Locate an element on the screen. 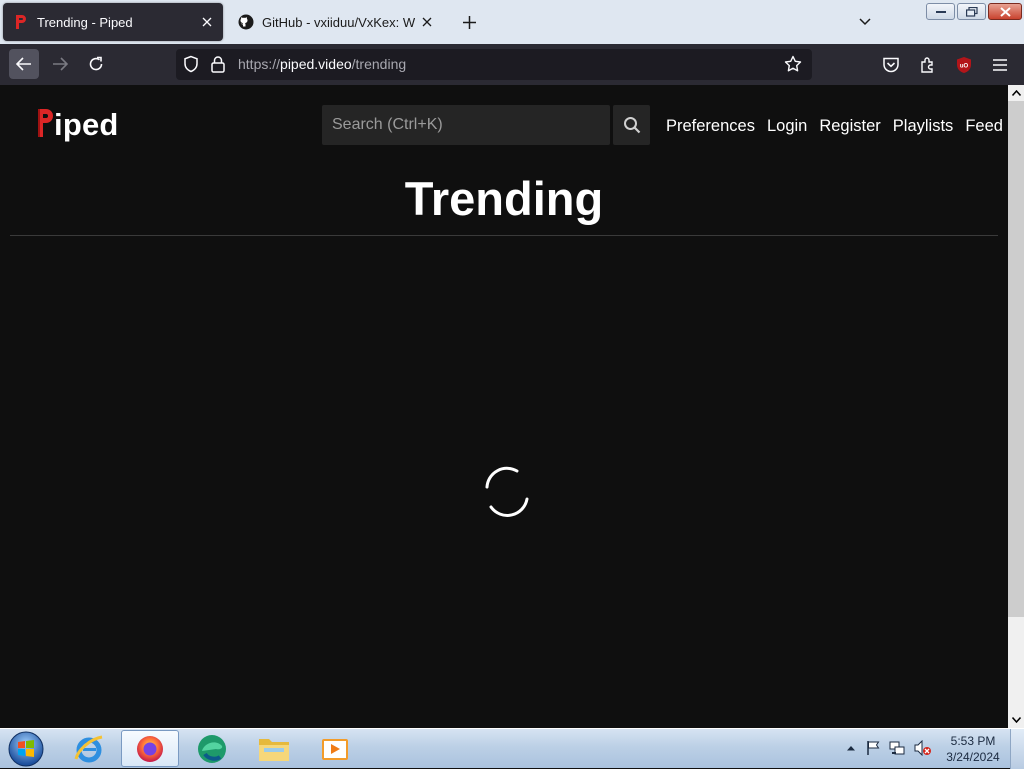 The height and width of the screenshot is (769, 1024). internet-explorer-icon is located at coordinates (88, 748).